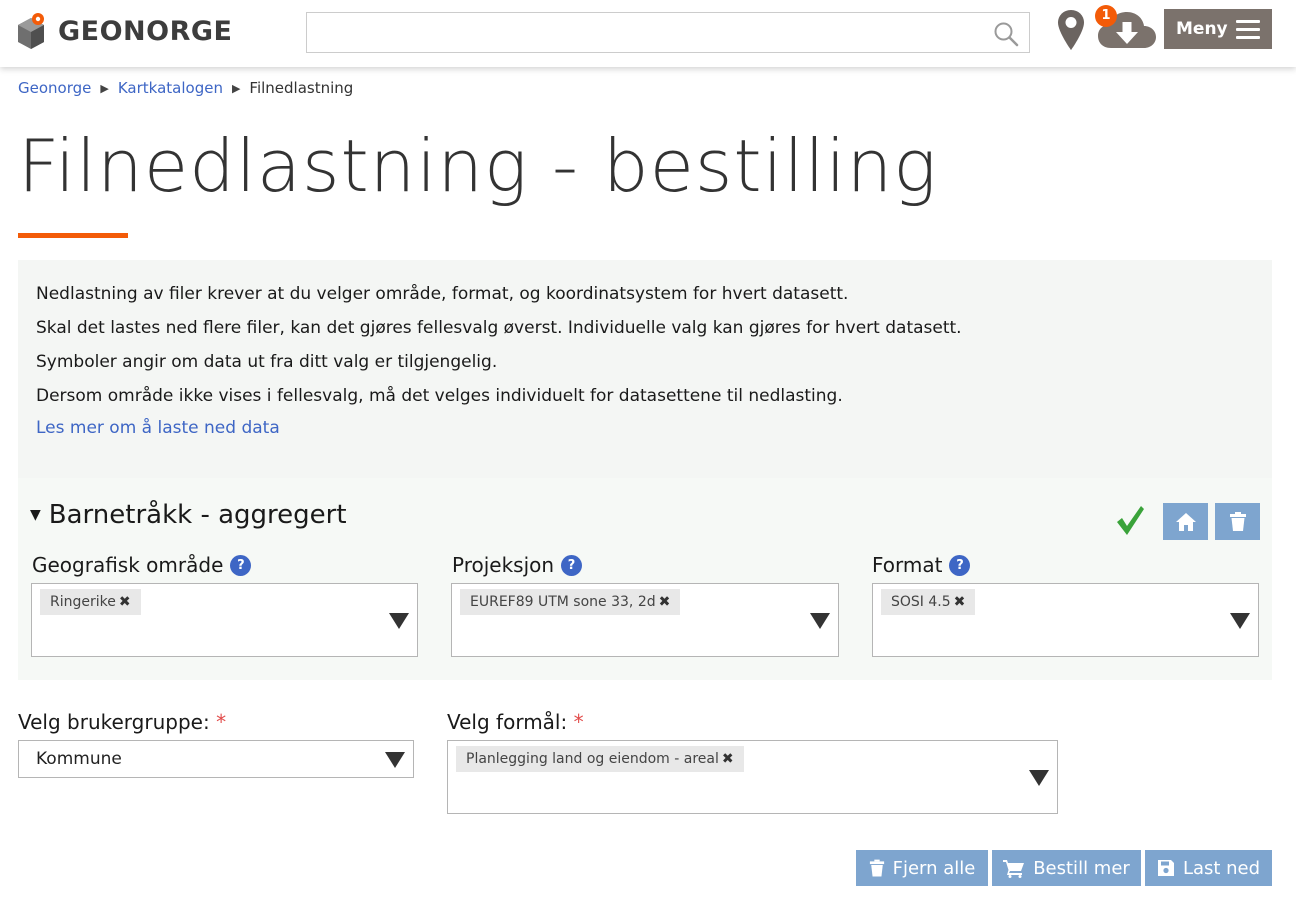 This screenshot has width=1296, height=903. I want to click on search-box, so click(668, 32).